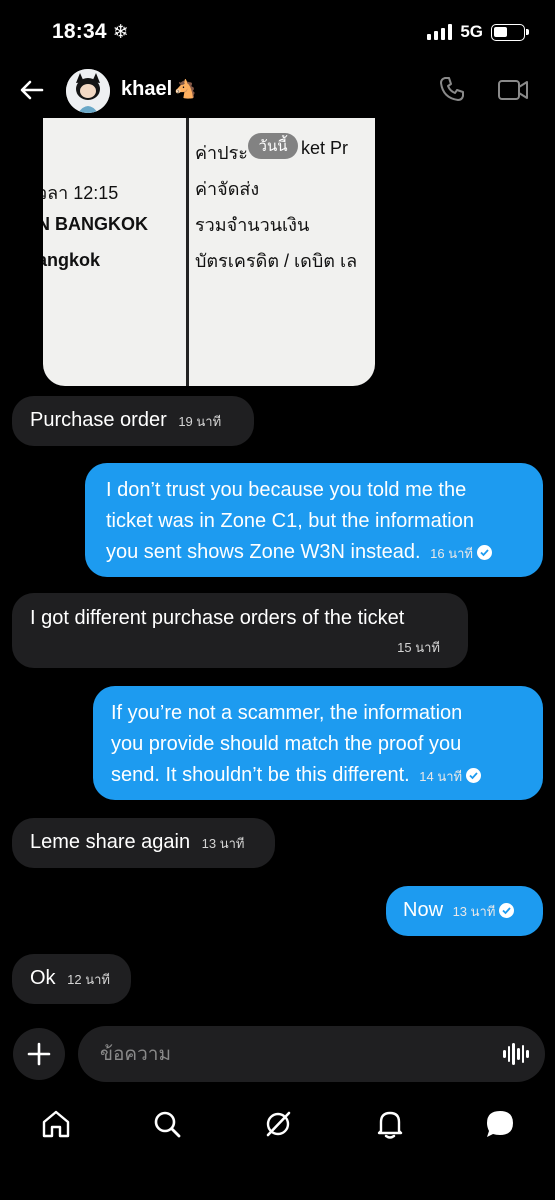 The image size is (555, 1200). Describe the element at coordinates (286, 744) in the screenshot. I see `message-text: you provide should match the proof you` at that location.